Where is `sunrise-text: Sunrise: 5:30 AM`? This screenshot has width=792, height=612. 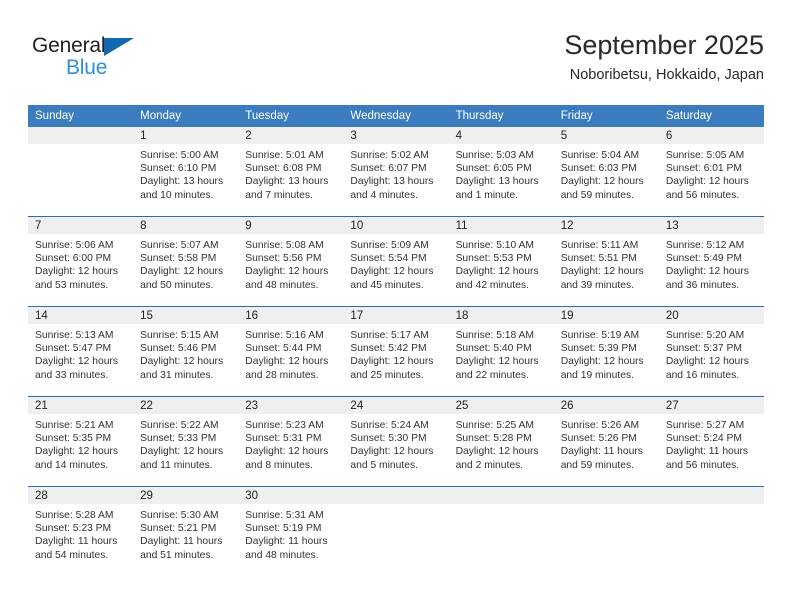 sunrise-text: Sunrise: 5:30 AM is located at coordinates (179, 515).